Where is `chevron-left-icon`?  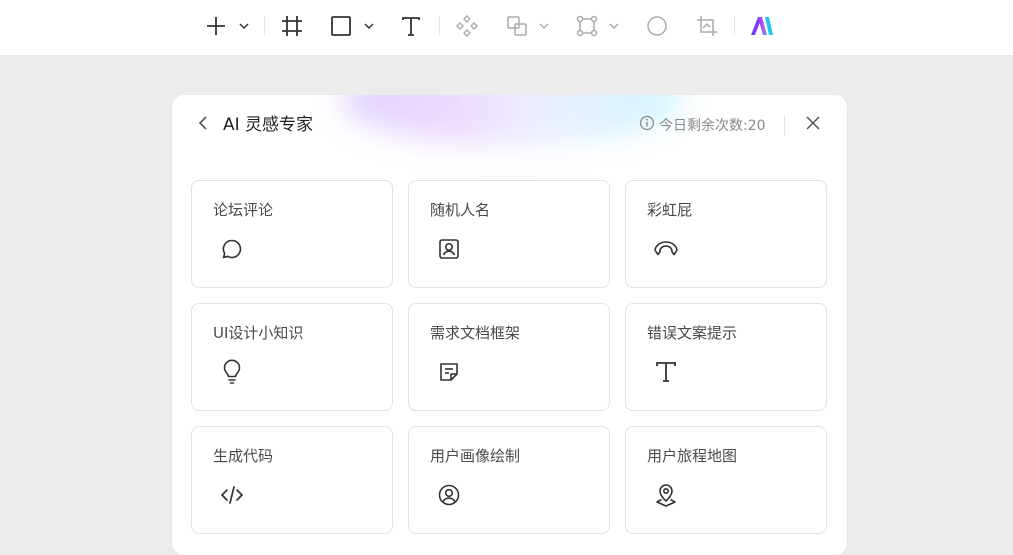 chevron-left-icon is located at coordinates (203, 125).